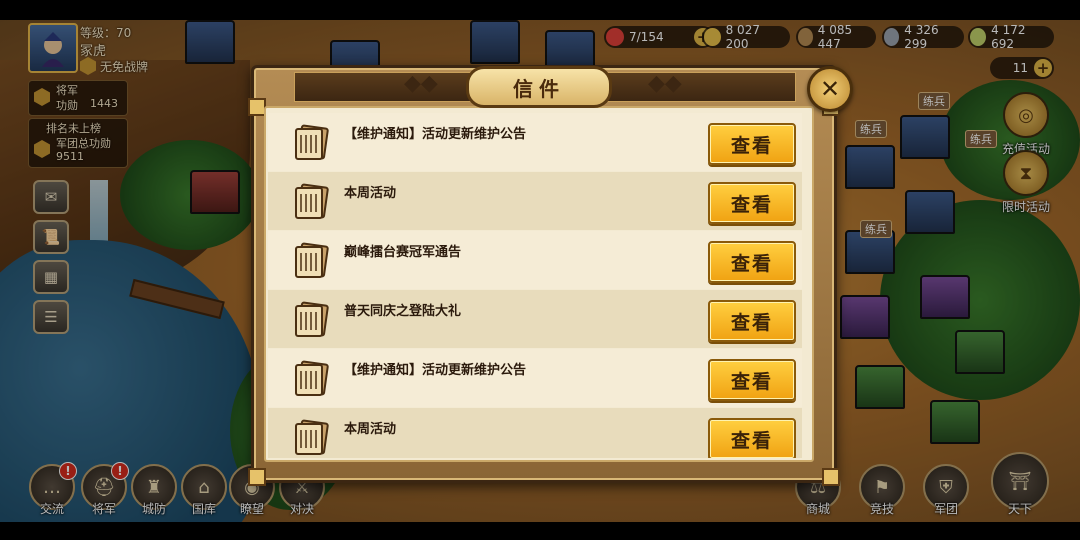 The width and height of the screenshot is (1080, 540). I want to click on letterbox-bottom, so click(540, 531).